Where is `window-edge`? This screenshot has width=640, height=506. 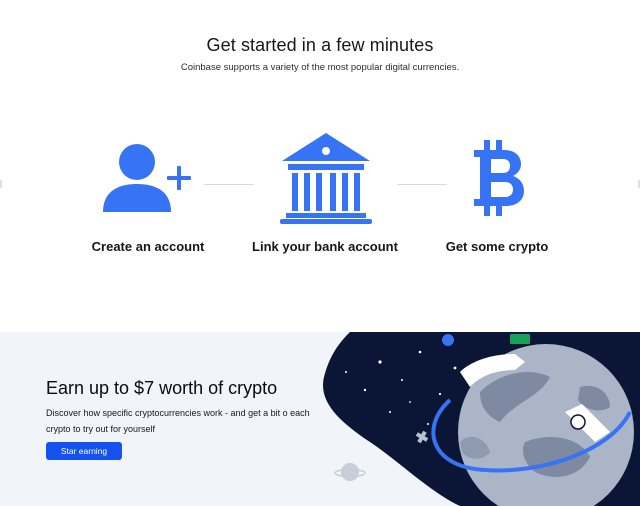
window-edge is located at coordinates (1, 184).